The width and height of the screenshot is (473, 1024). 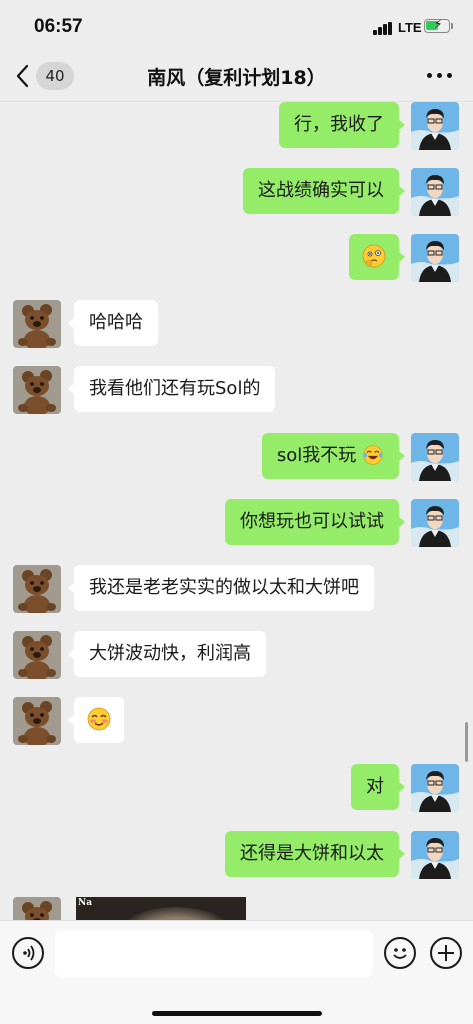 What do you see at coordinates (437, 25) in the screenshot?
I see `battery-icon: ⚡` at bounding box center [437, 25].